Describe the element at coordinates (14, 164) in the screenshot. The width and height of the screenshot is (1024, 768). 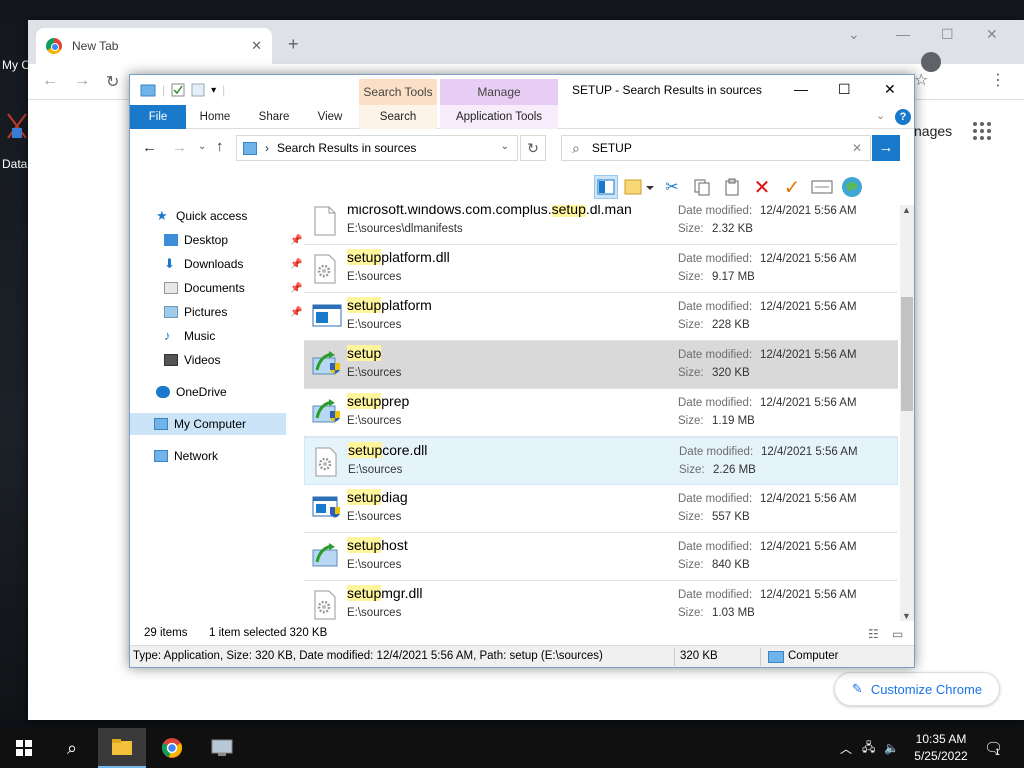
I see `desktop-icon-data-label: Data` at that location.